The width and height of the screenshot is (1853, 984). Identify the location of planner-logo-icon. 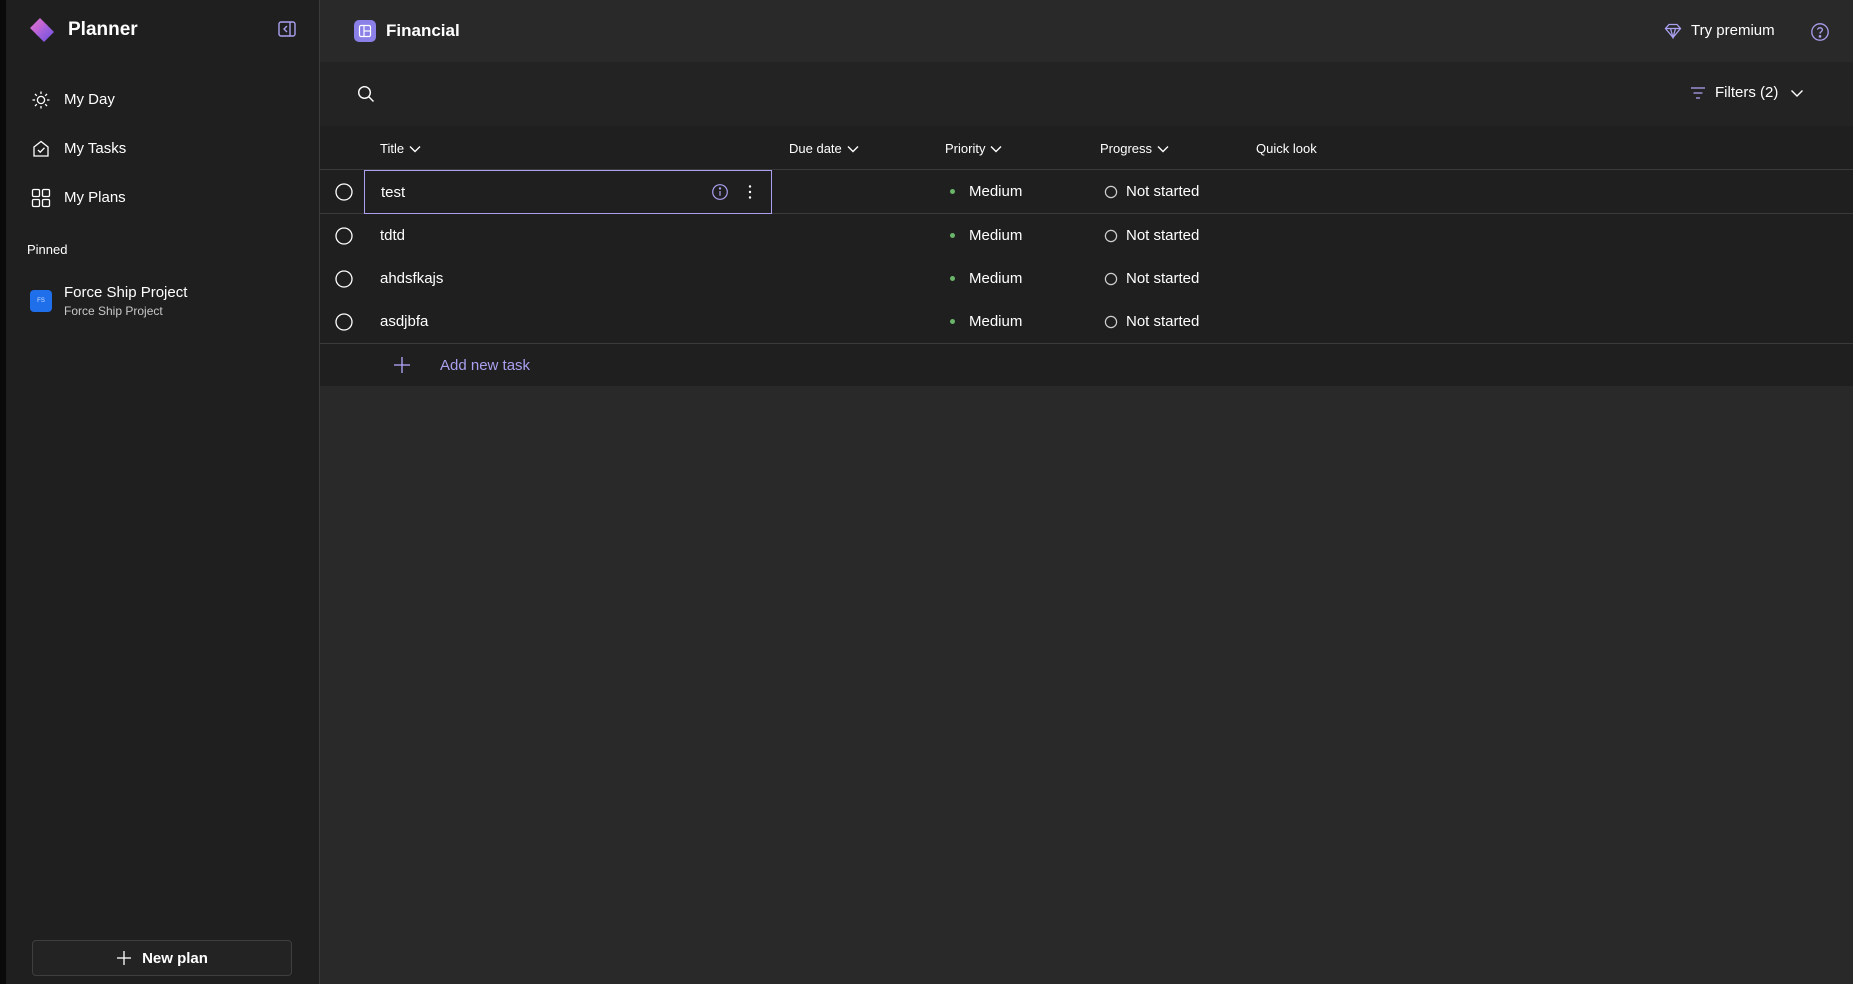
(42, 30).